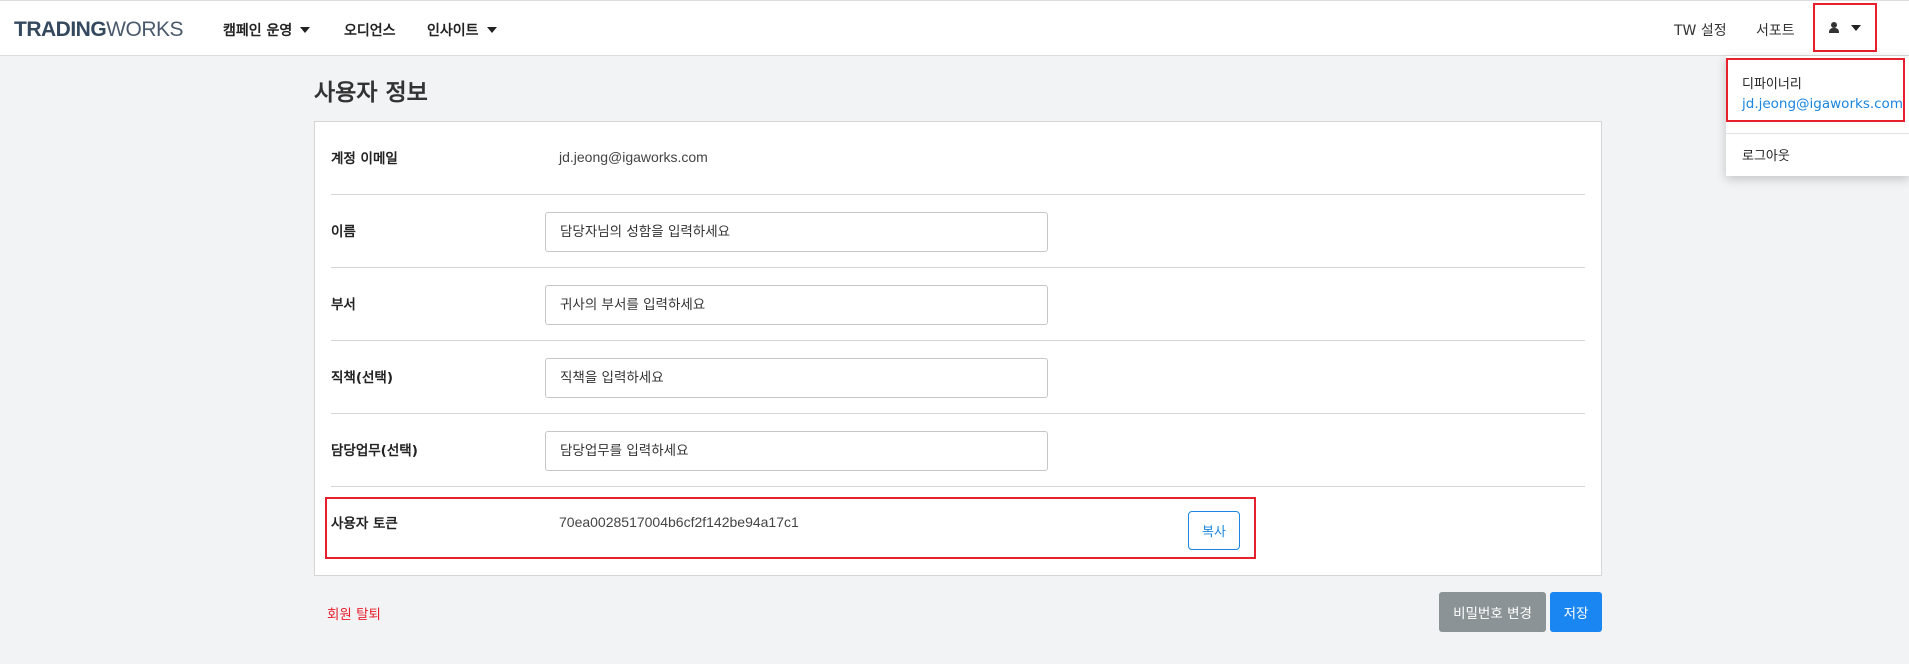 The image size is (1909, 664). What do you see at coordinates (354, 613) in the screenshot?
I see `withdraw-membership-link: 회원 탈퇴` at bounding box center [354, 613].